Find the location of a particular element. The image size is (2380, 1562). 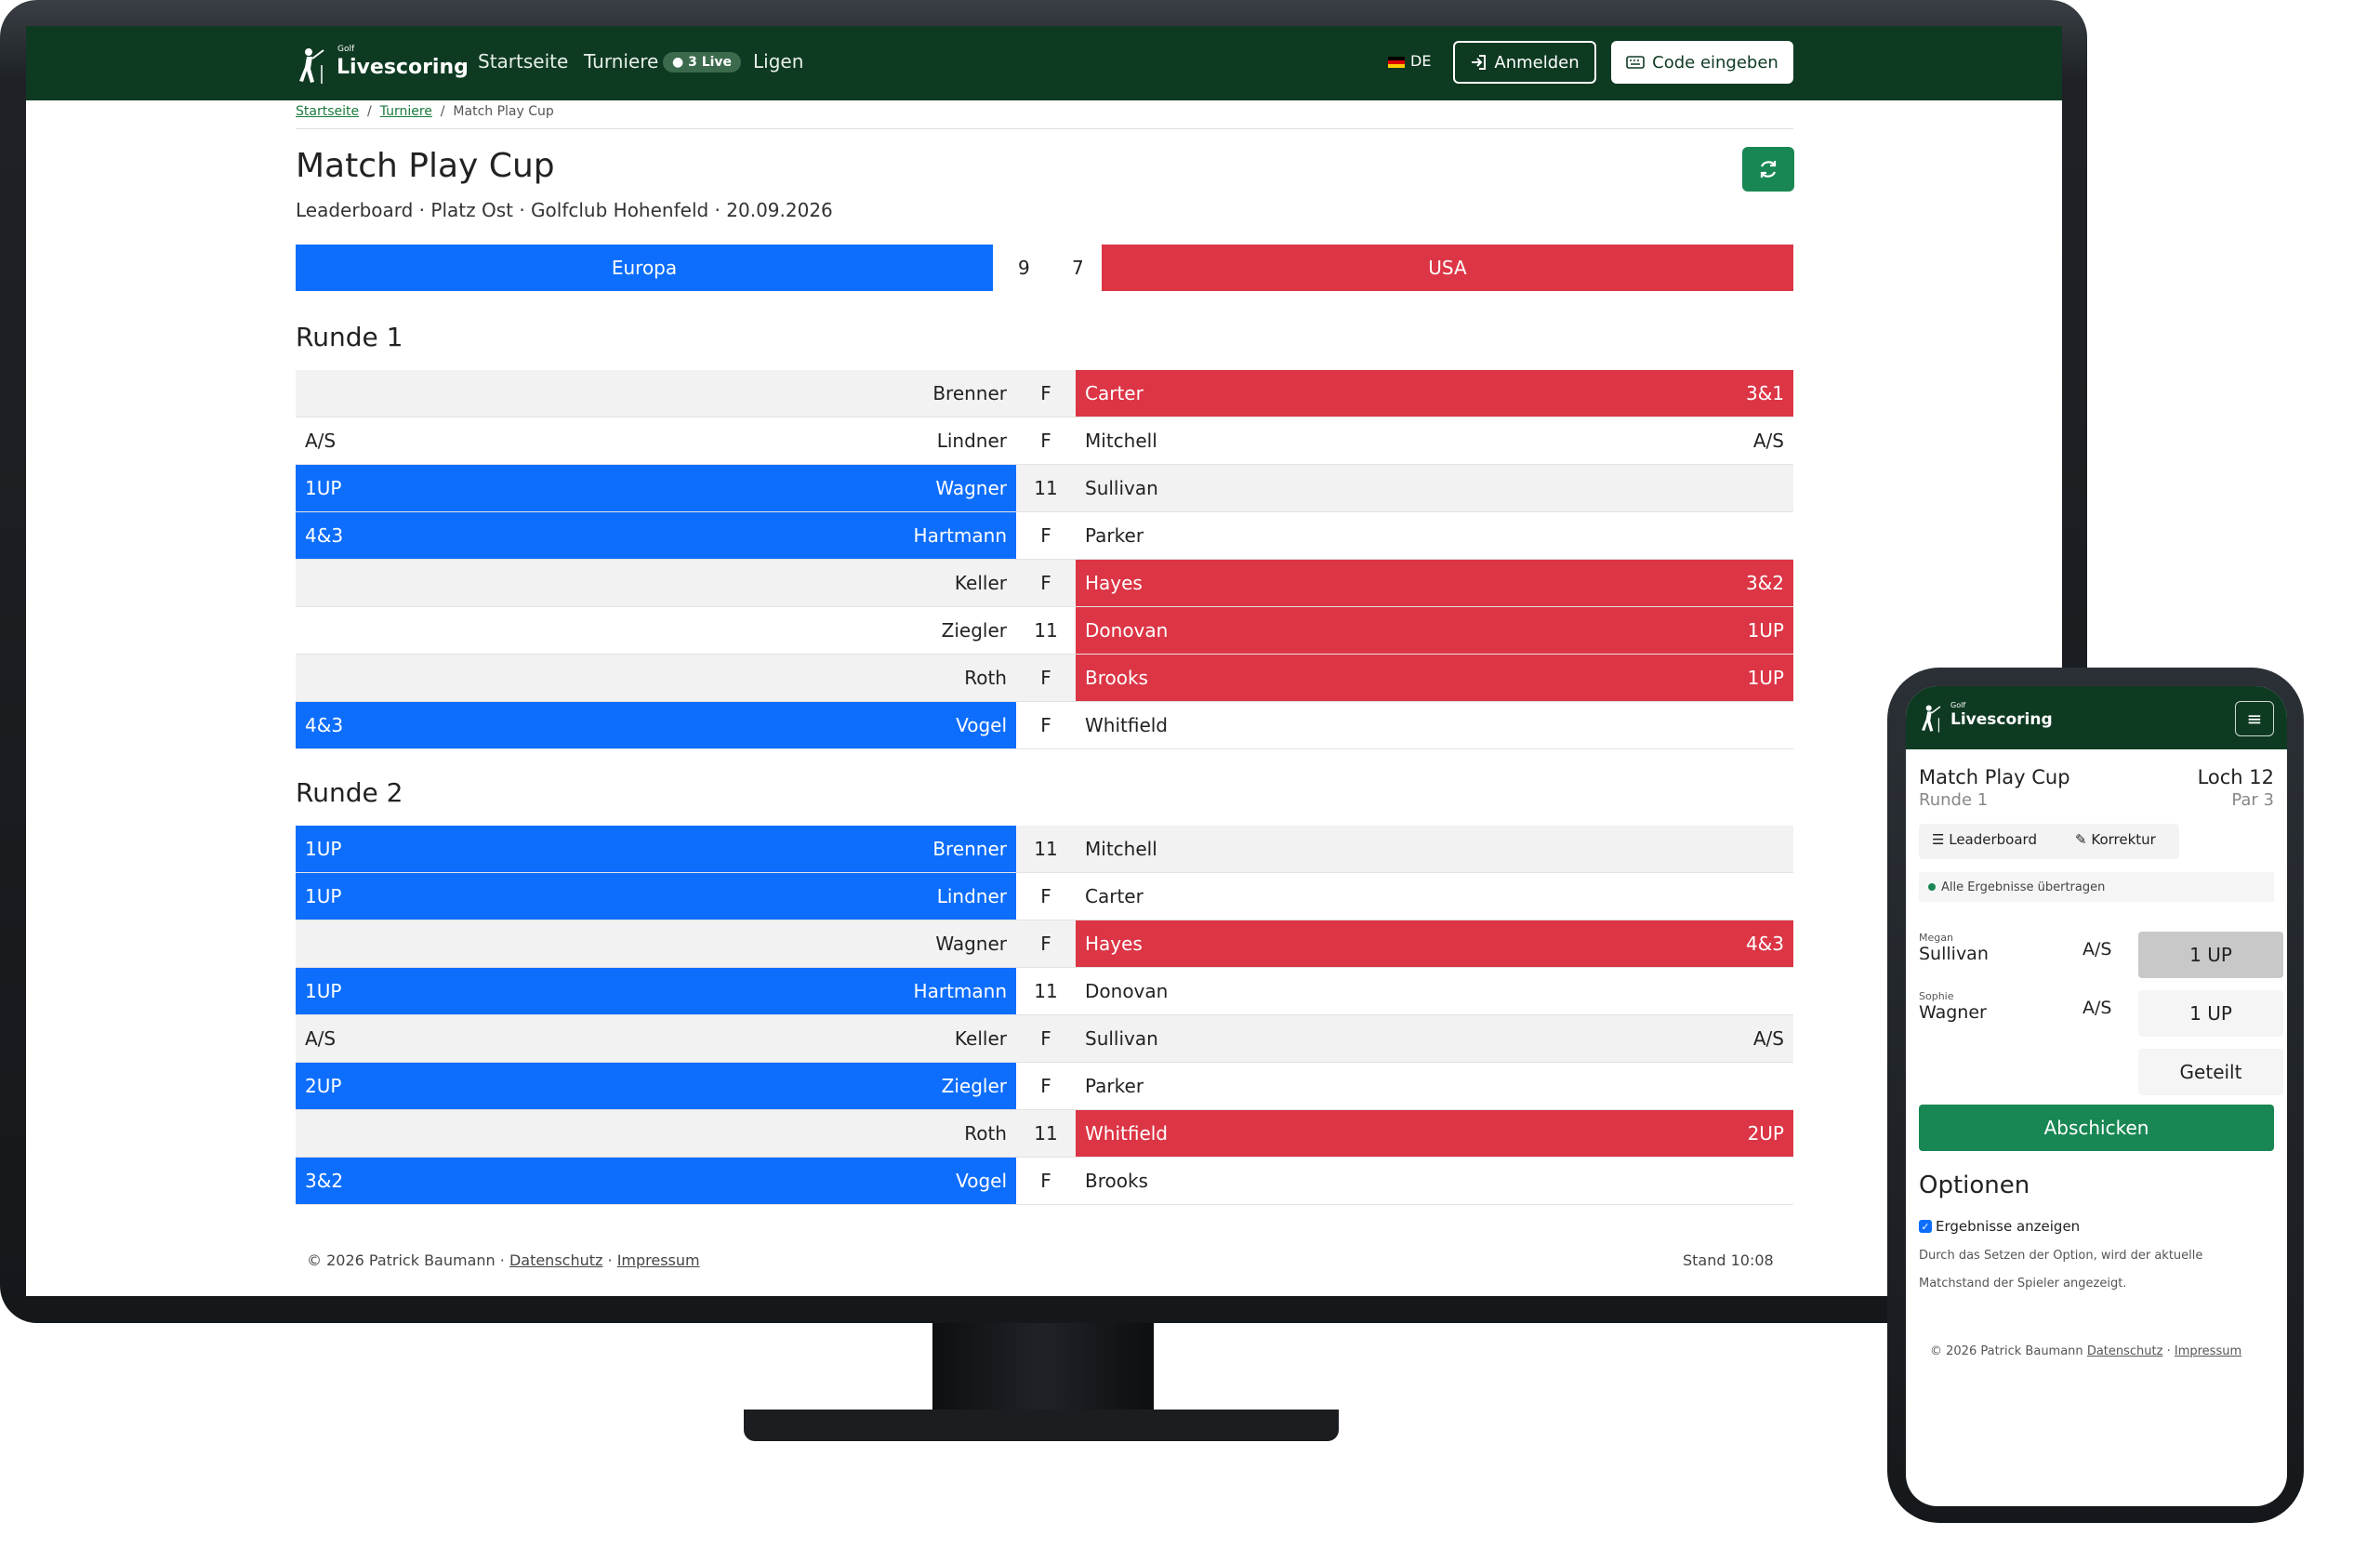

language-switch: DE is located at coordinates (1409, 61).